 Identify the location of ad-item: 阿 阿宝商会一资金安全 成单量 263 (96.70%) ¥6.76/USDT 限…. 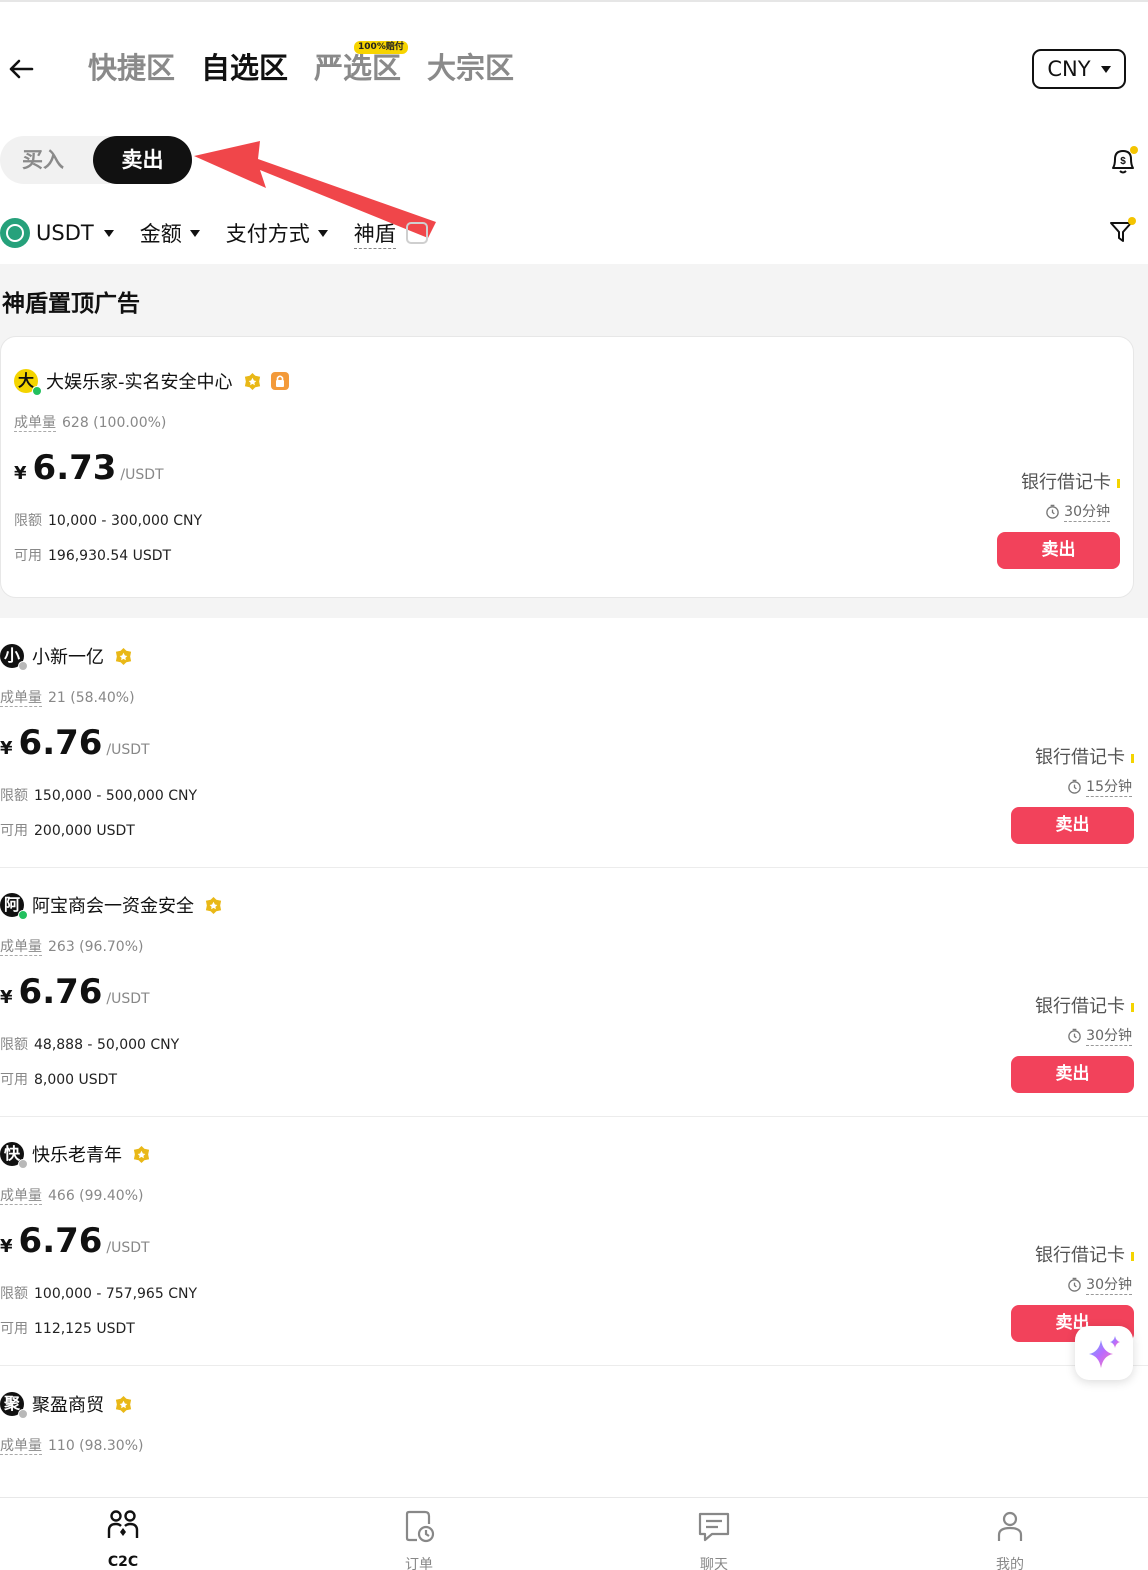
(567, 997).